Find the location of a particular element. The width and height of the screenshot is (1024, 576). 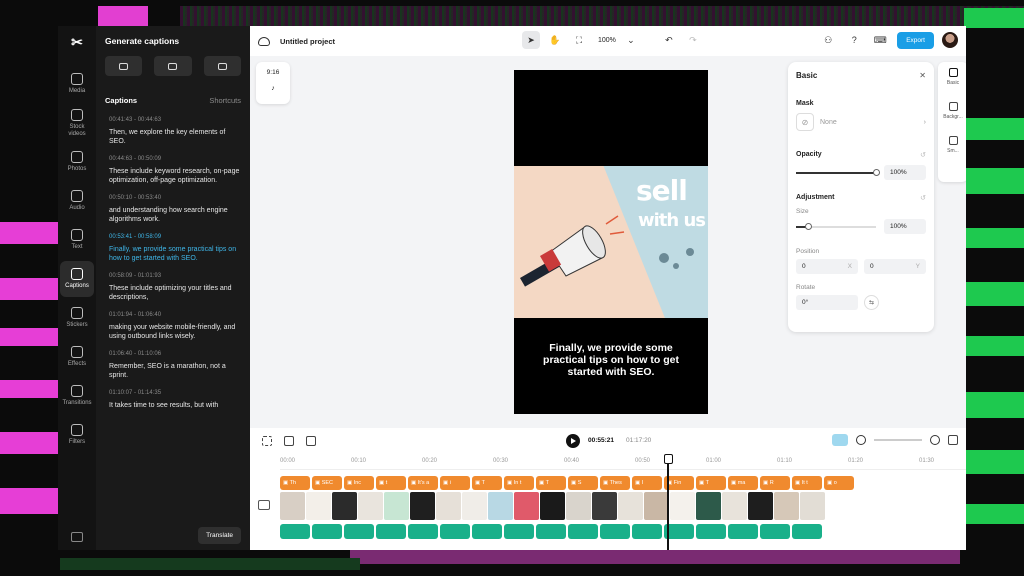

caption-text: It takes time to see results, but with is located at coordinates (175, 405).